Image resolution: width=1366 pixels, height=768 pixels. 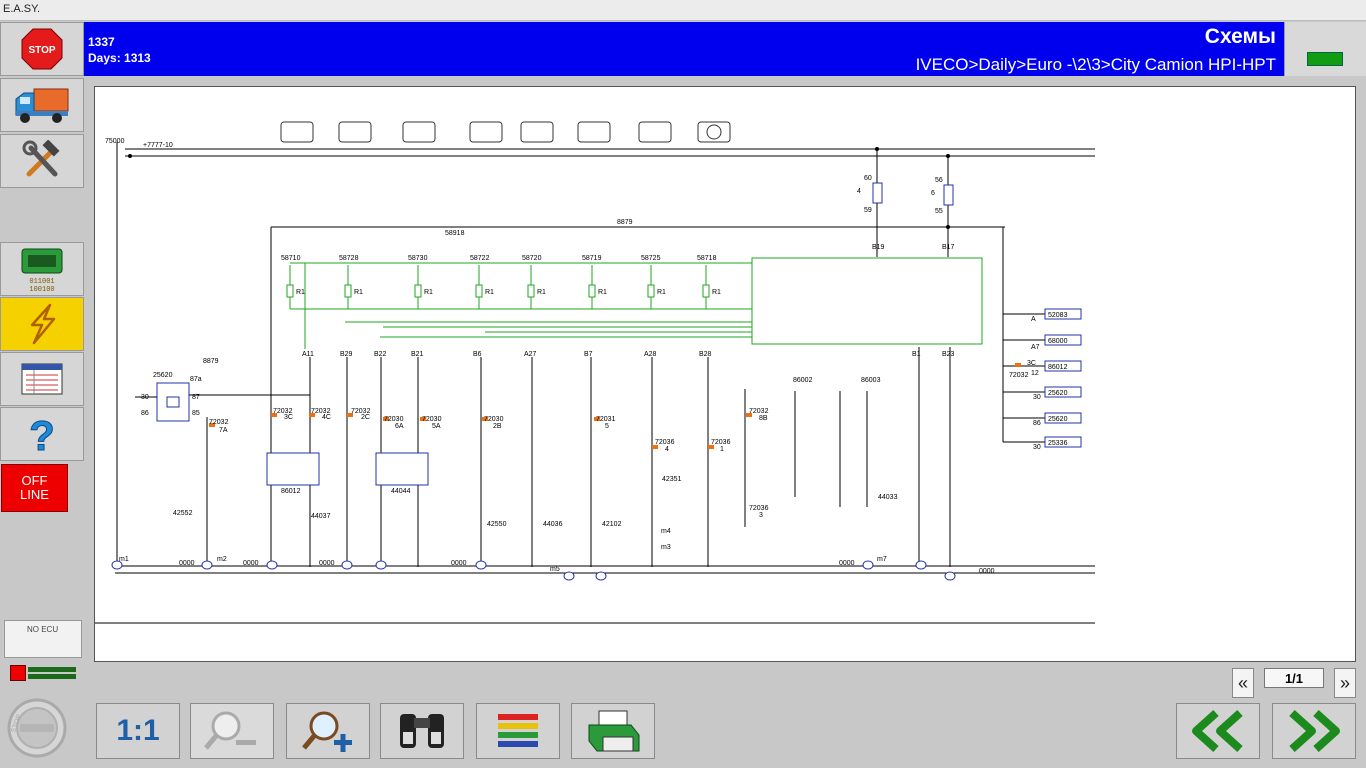 I want to click on disabled-stop-button: STOP, so click(x=37, y=728).